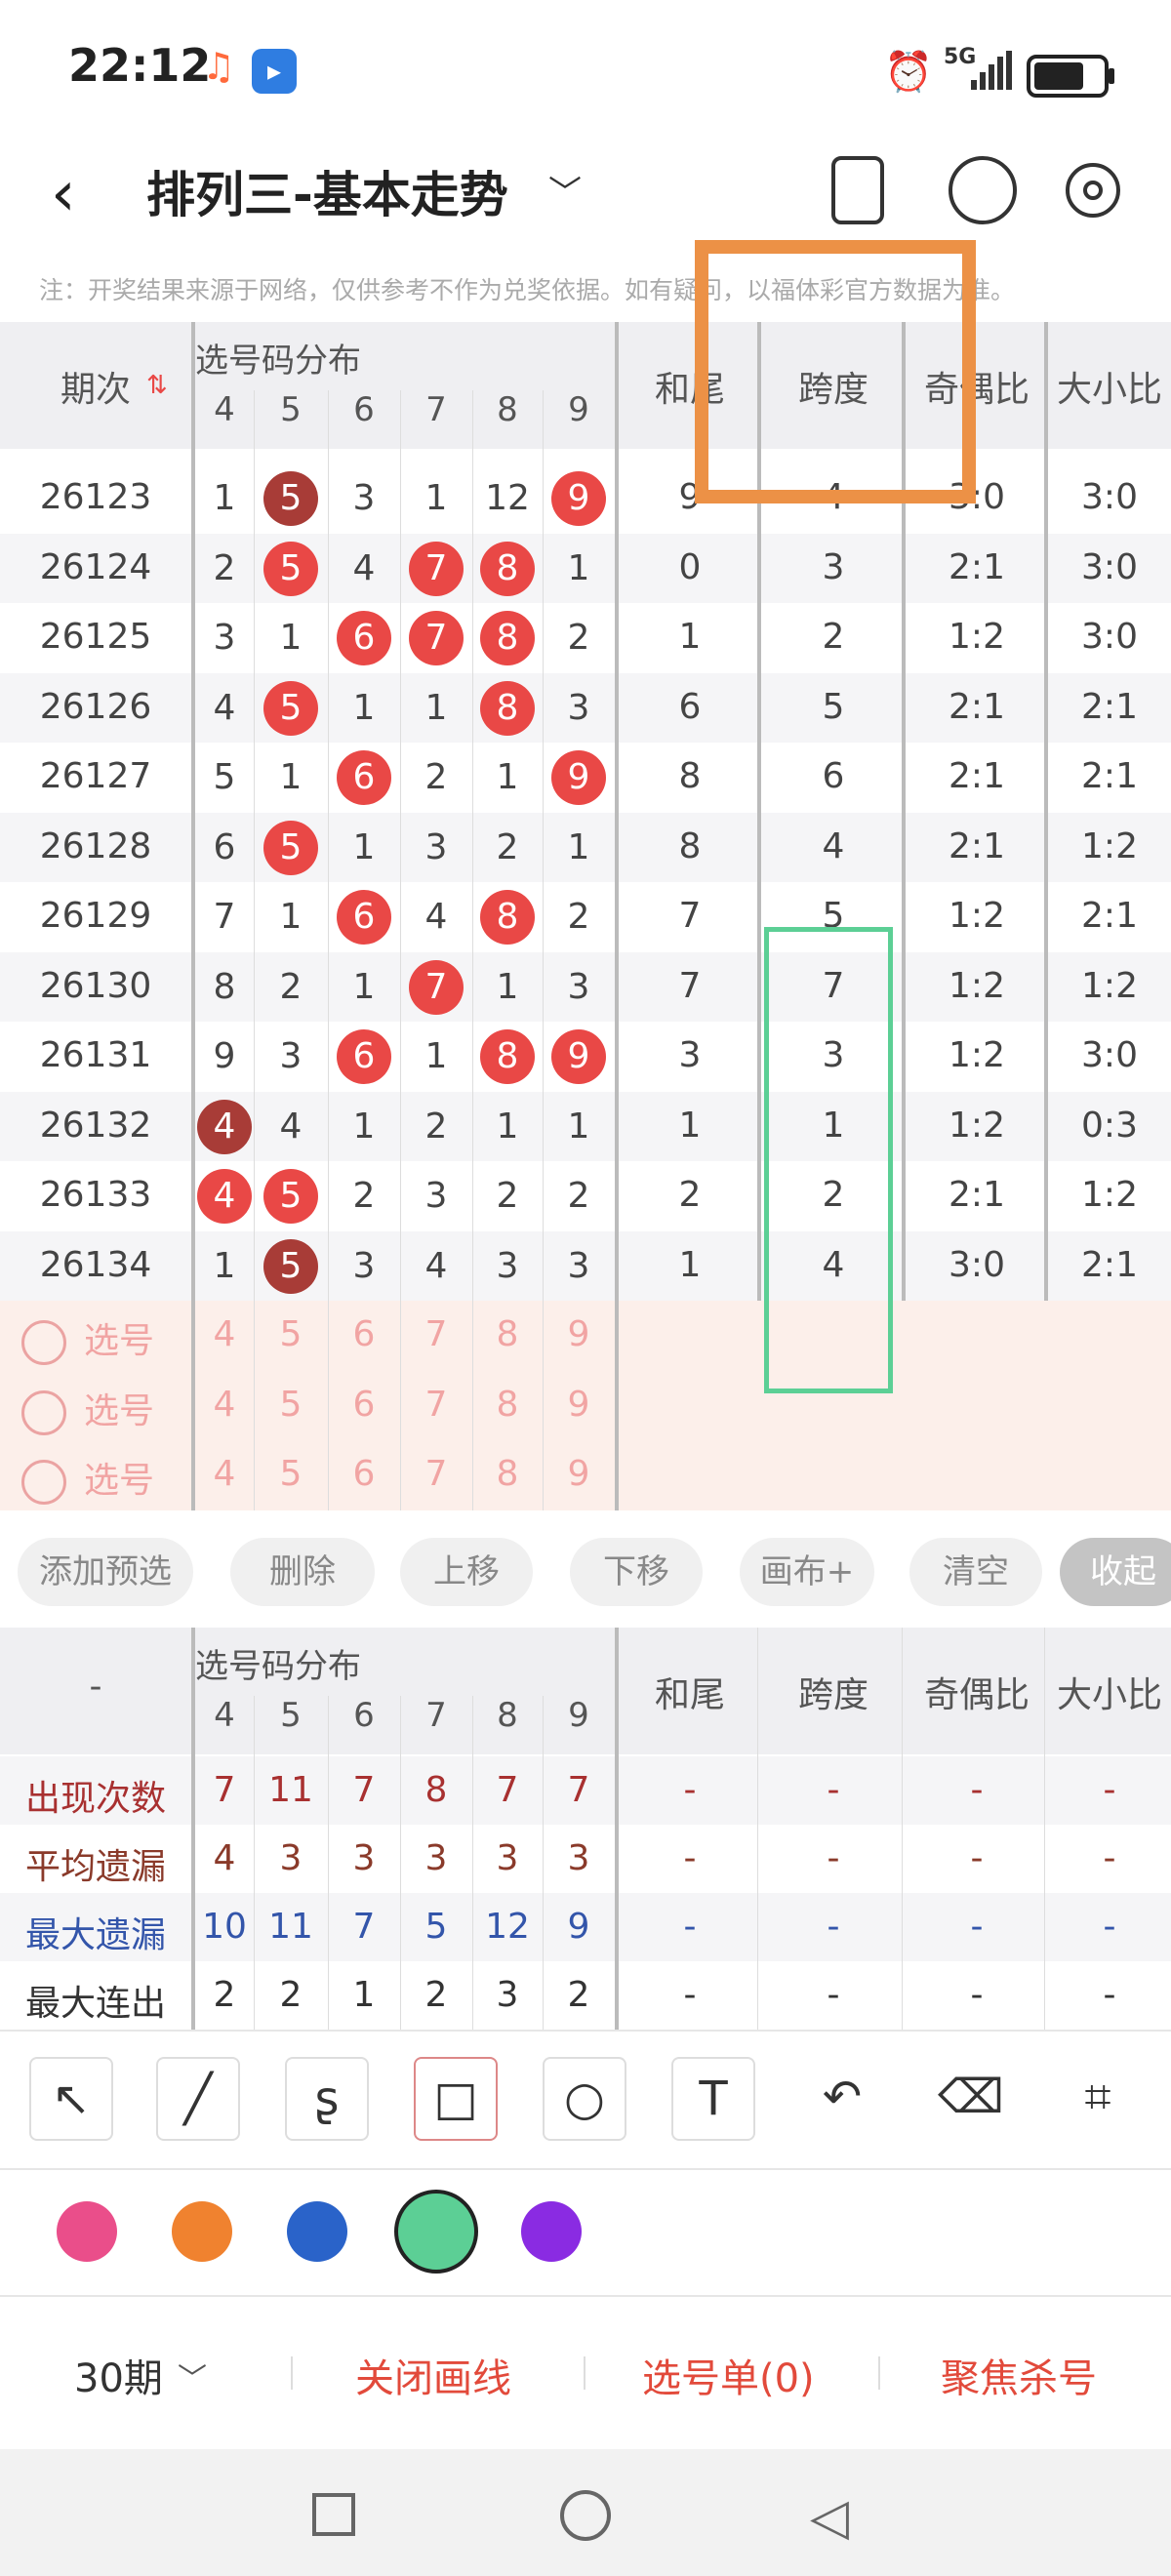 This screenshot has width=1171, height=2576. I want to click on clear-brush-icon: ⌗, so click(1098, 2099).